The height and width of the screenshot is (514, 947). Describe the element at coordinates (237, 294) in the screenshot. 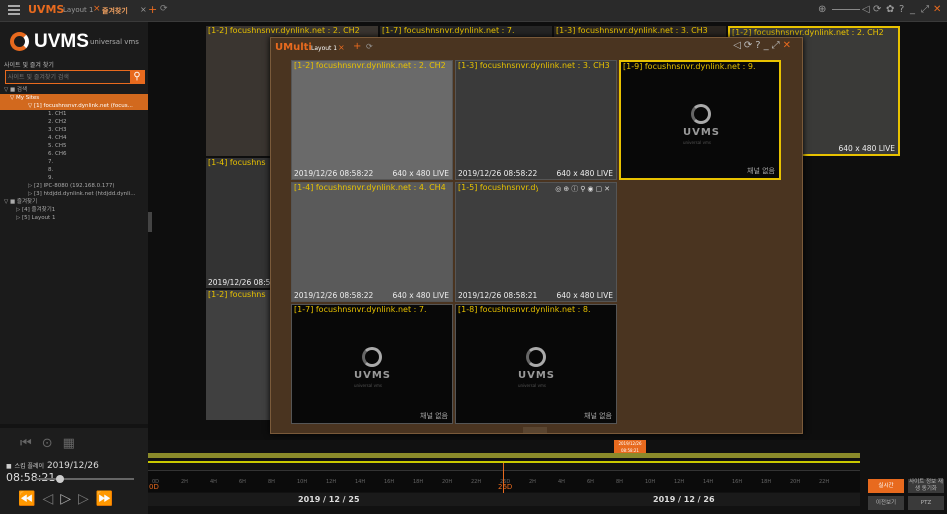

I see `tile-header: [1-2] focushns` at that location.